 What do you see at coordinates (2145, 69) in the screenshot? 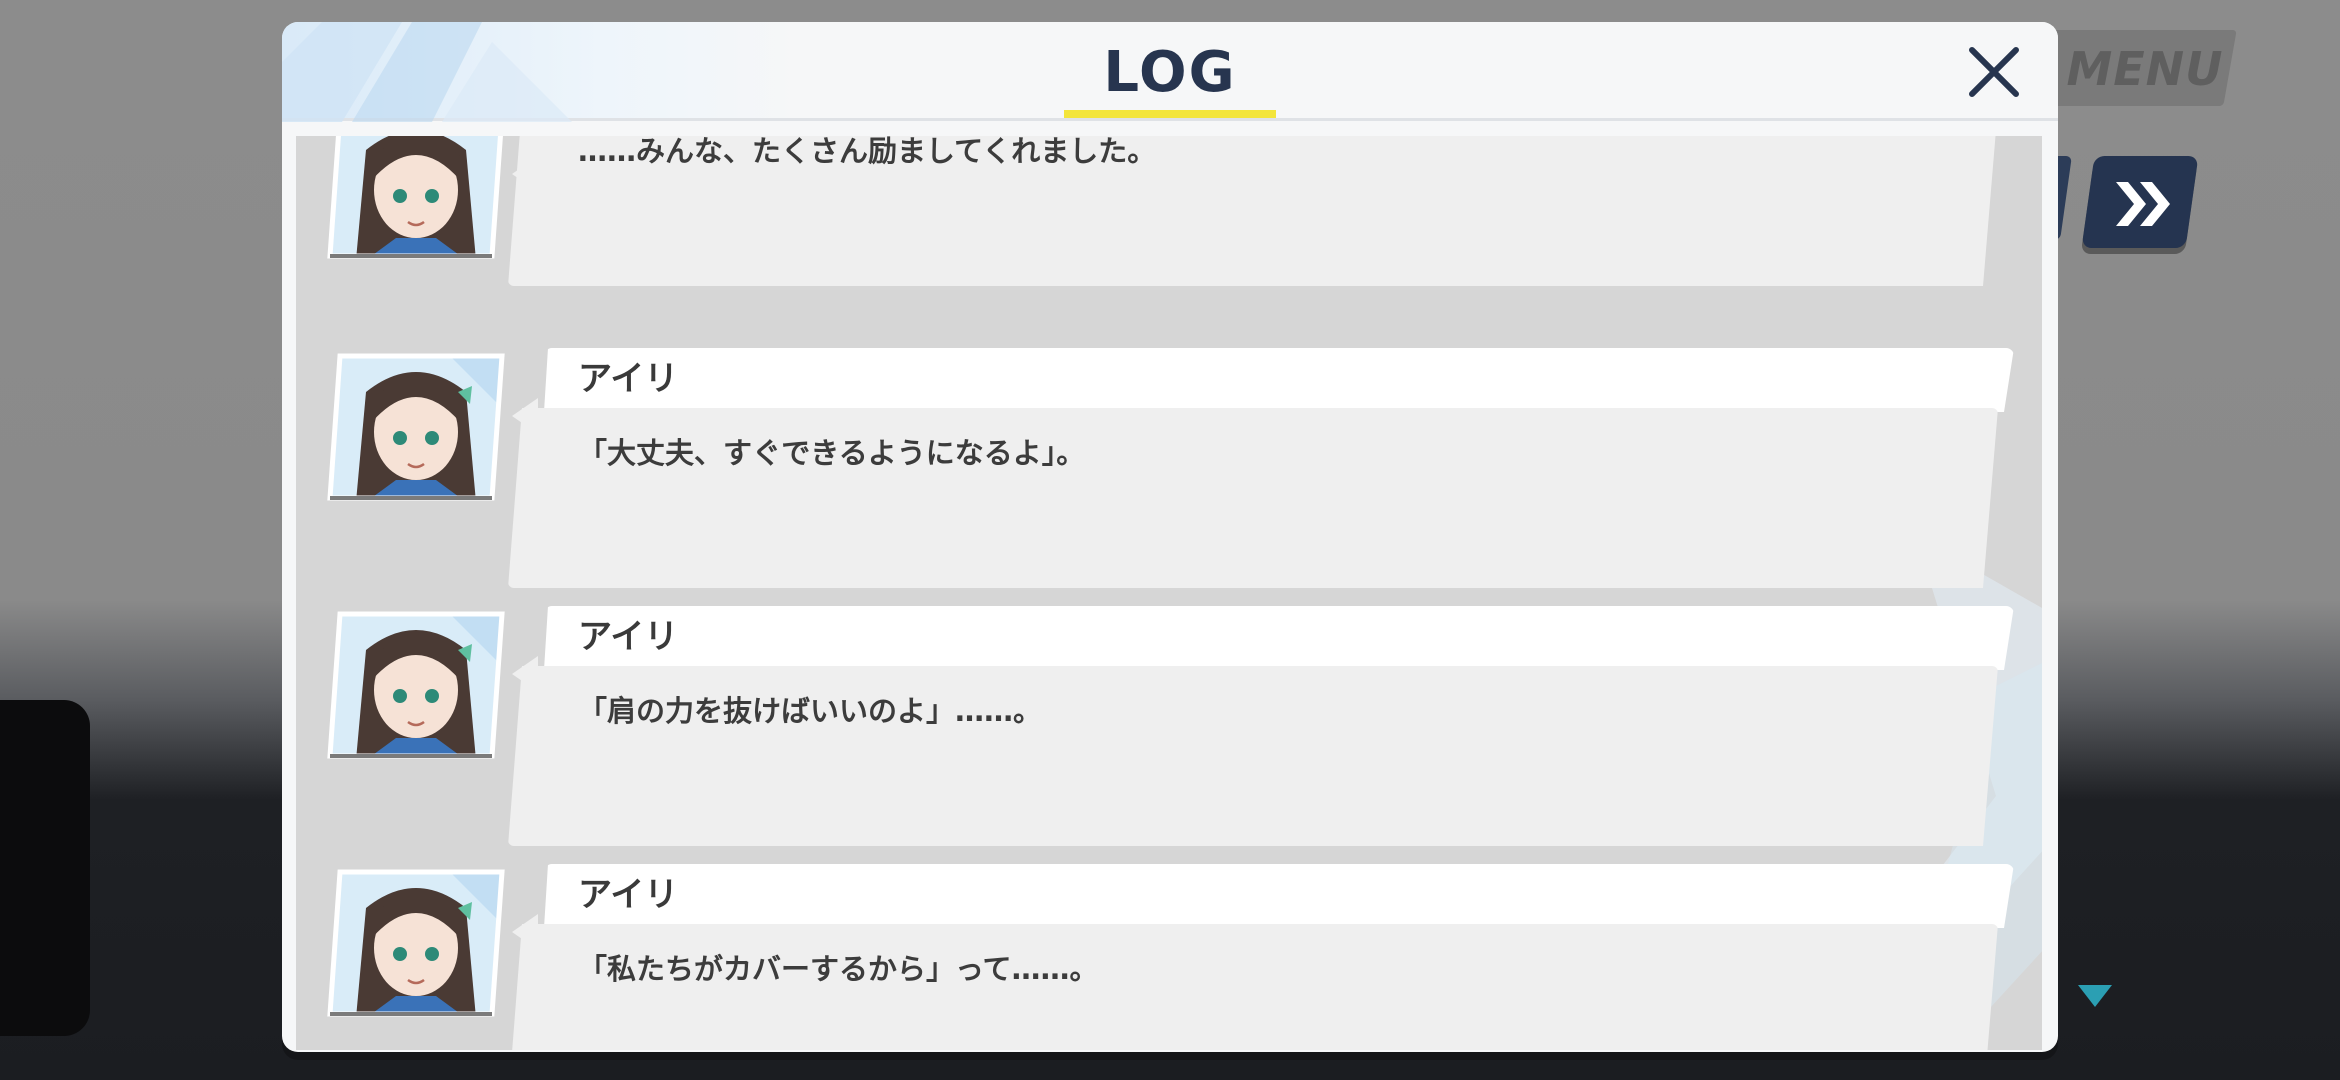
I see `menu-button-label: MENU` at bounding box center [2145, 69].